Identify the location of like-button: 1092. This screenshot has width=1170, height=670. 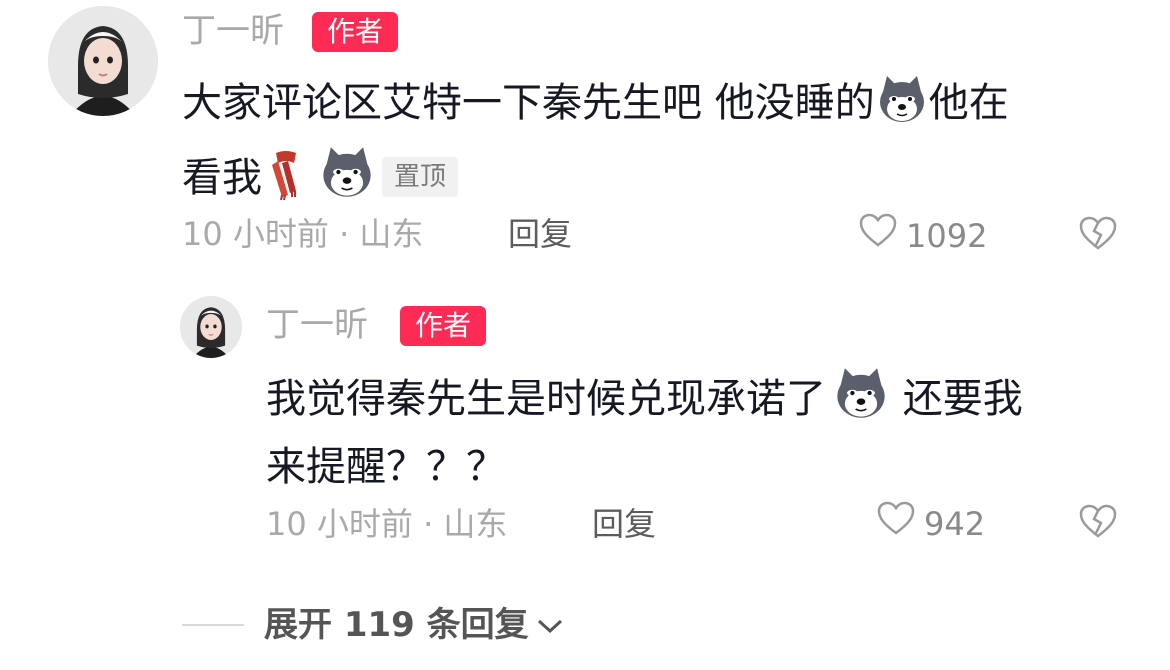
(922, 235).